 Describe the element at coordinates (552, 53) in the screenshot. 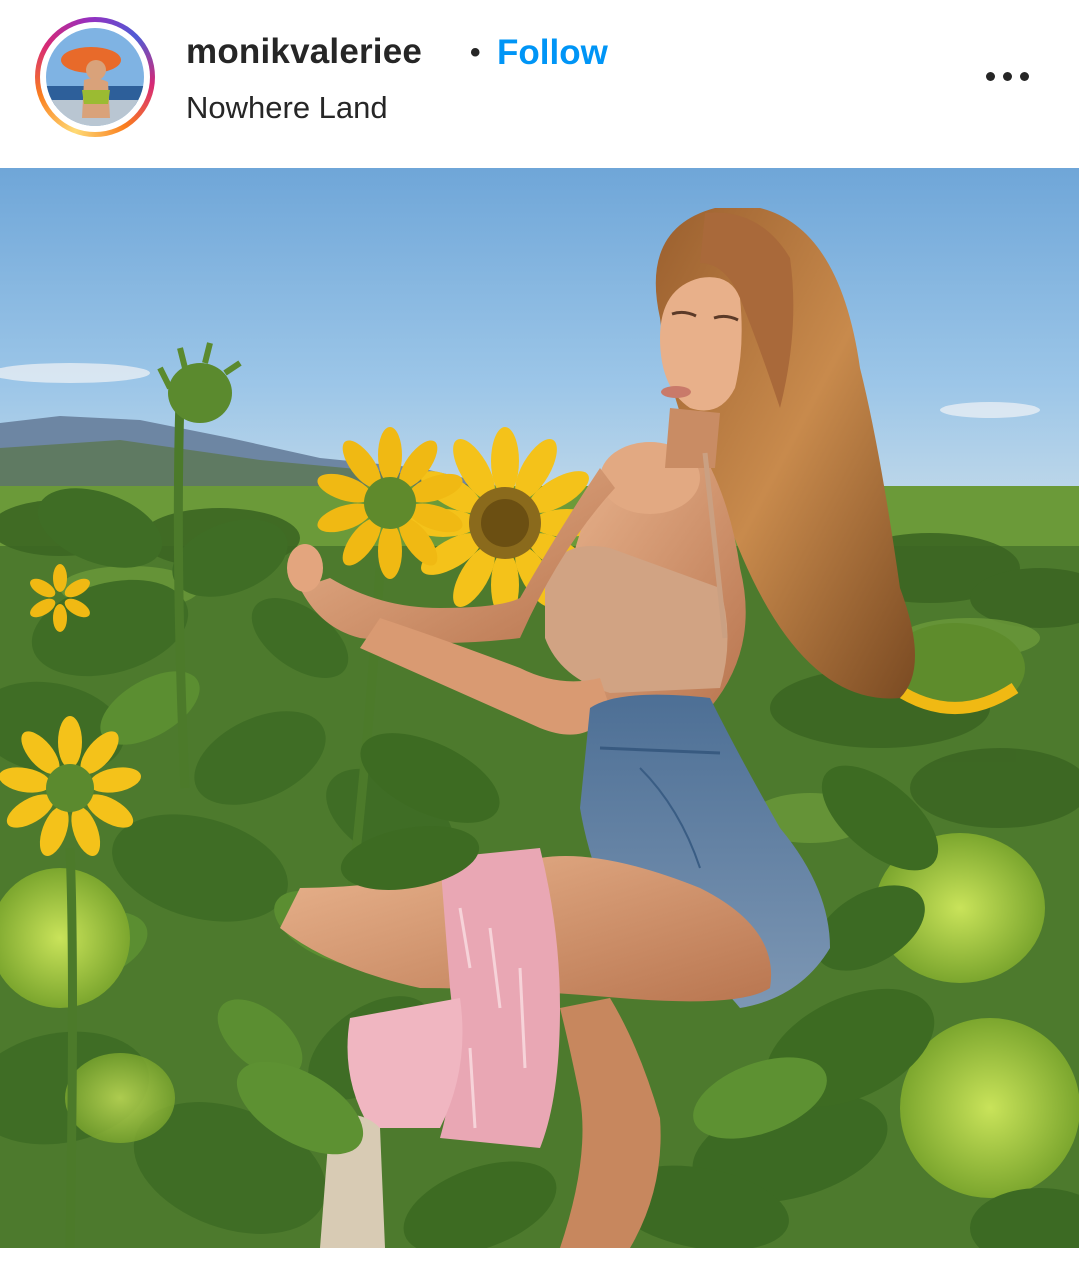

I see `follow-button: Follow` at that location.